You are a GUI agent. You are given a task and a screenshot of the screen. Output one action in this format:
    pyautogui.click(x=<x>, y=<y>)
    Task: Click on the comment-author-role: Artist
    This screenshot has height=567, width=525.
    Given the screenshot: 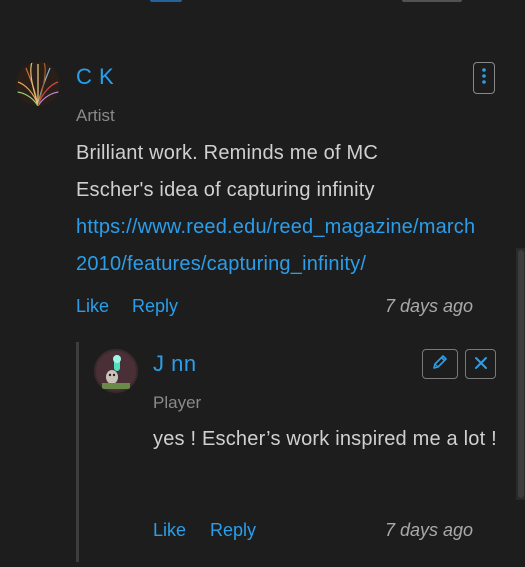 What is the action you would take?
    pyautogui.click(x=95, y=115)
    